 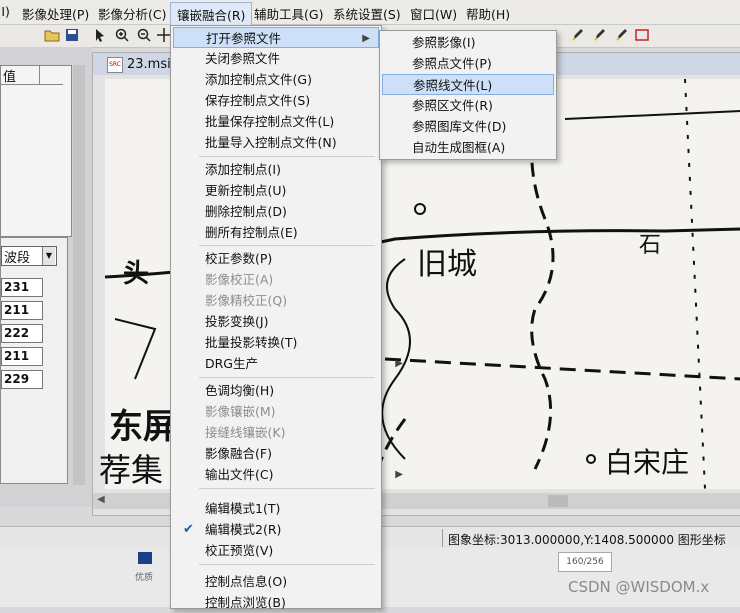 What do you see at coordinates (600, 35) in the screenshot?
I see `pen-2-icon` at bounding box center [600, 35].